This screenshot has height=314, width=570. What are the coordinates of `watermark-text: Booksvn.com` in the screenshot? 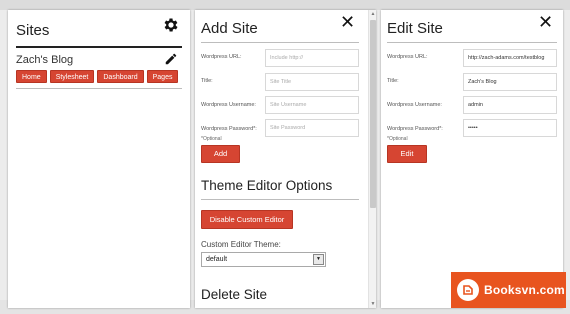 It's located at (524, 290).